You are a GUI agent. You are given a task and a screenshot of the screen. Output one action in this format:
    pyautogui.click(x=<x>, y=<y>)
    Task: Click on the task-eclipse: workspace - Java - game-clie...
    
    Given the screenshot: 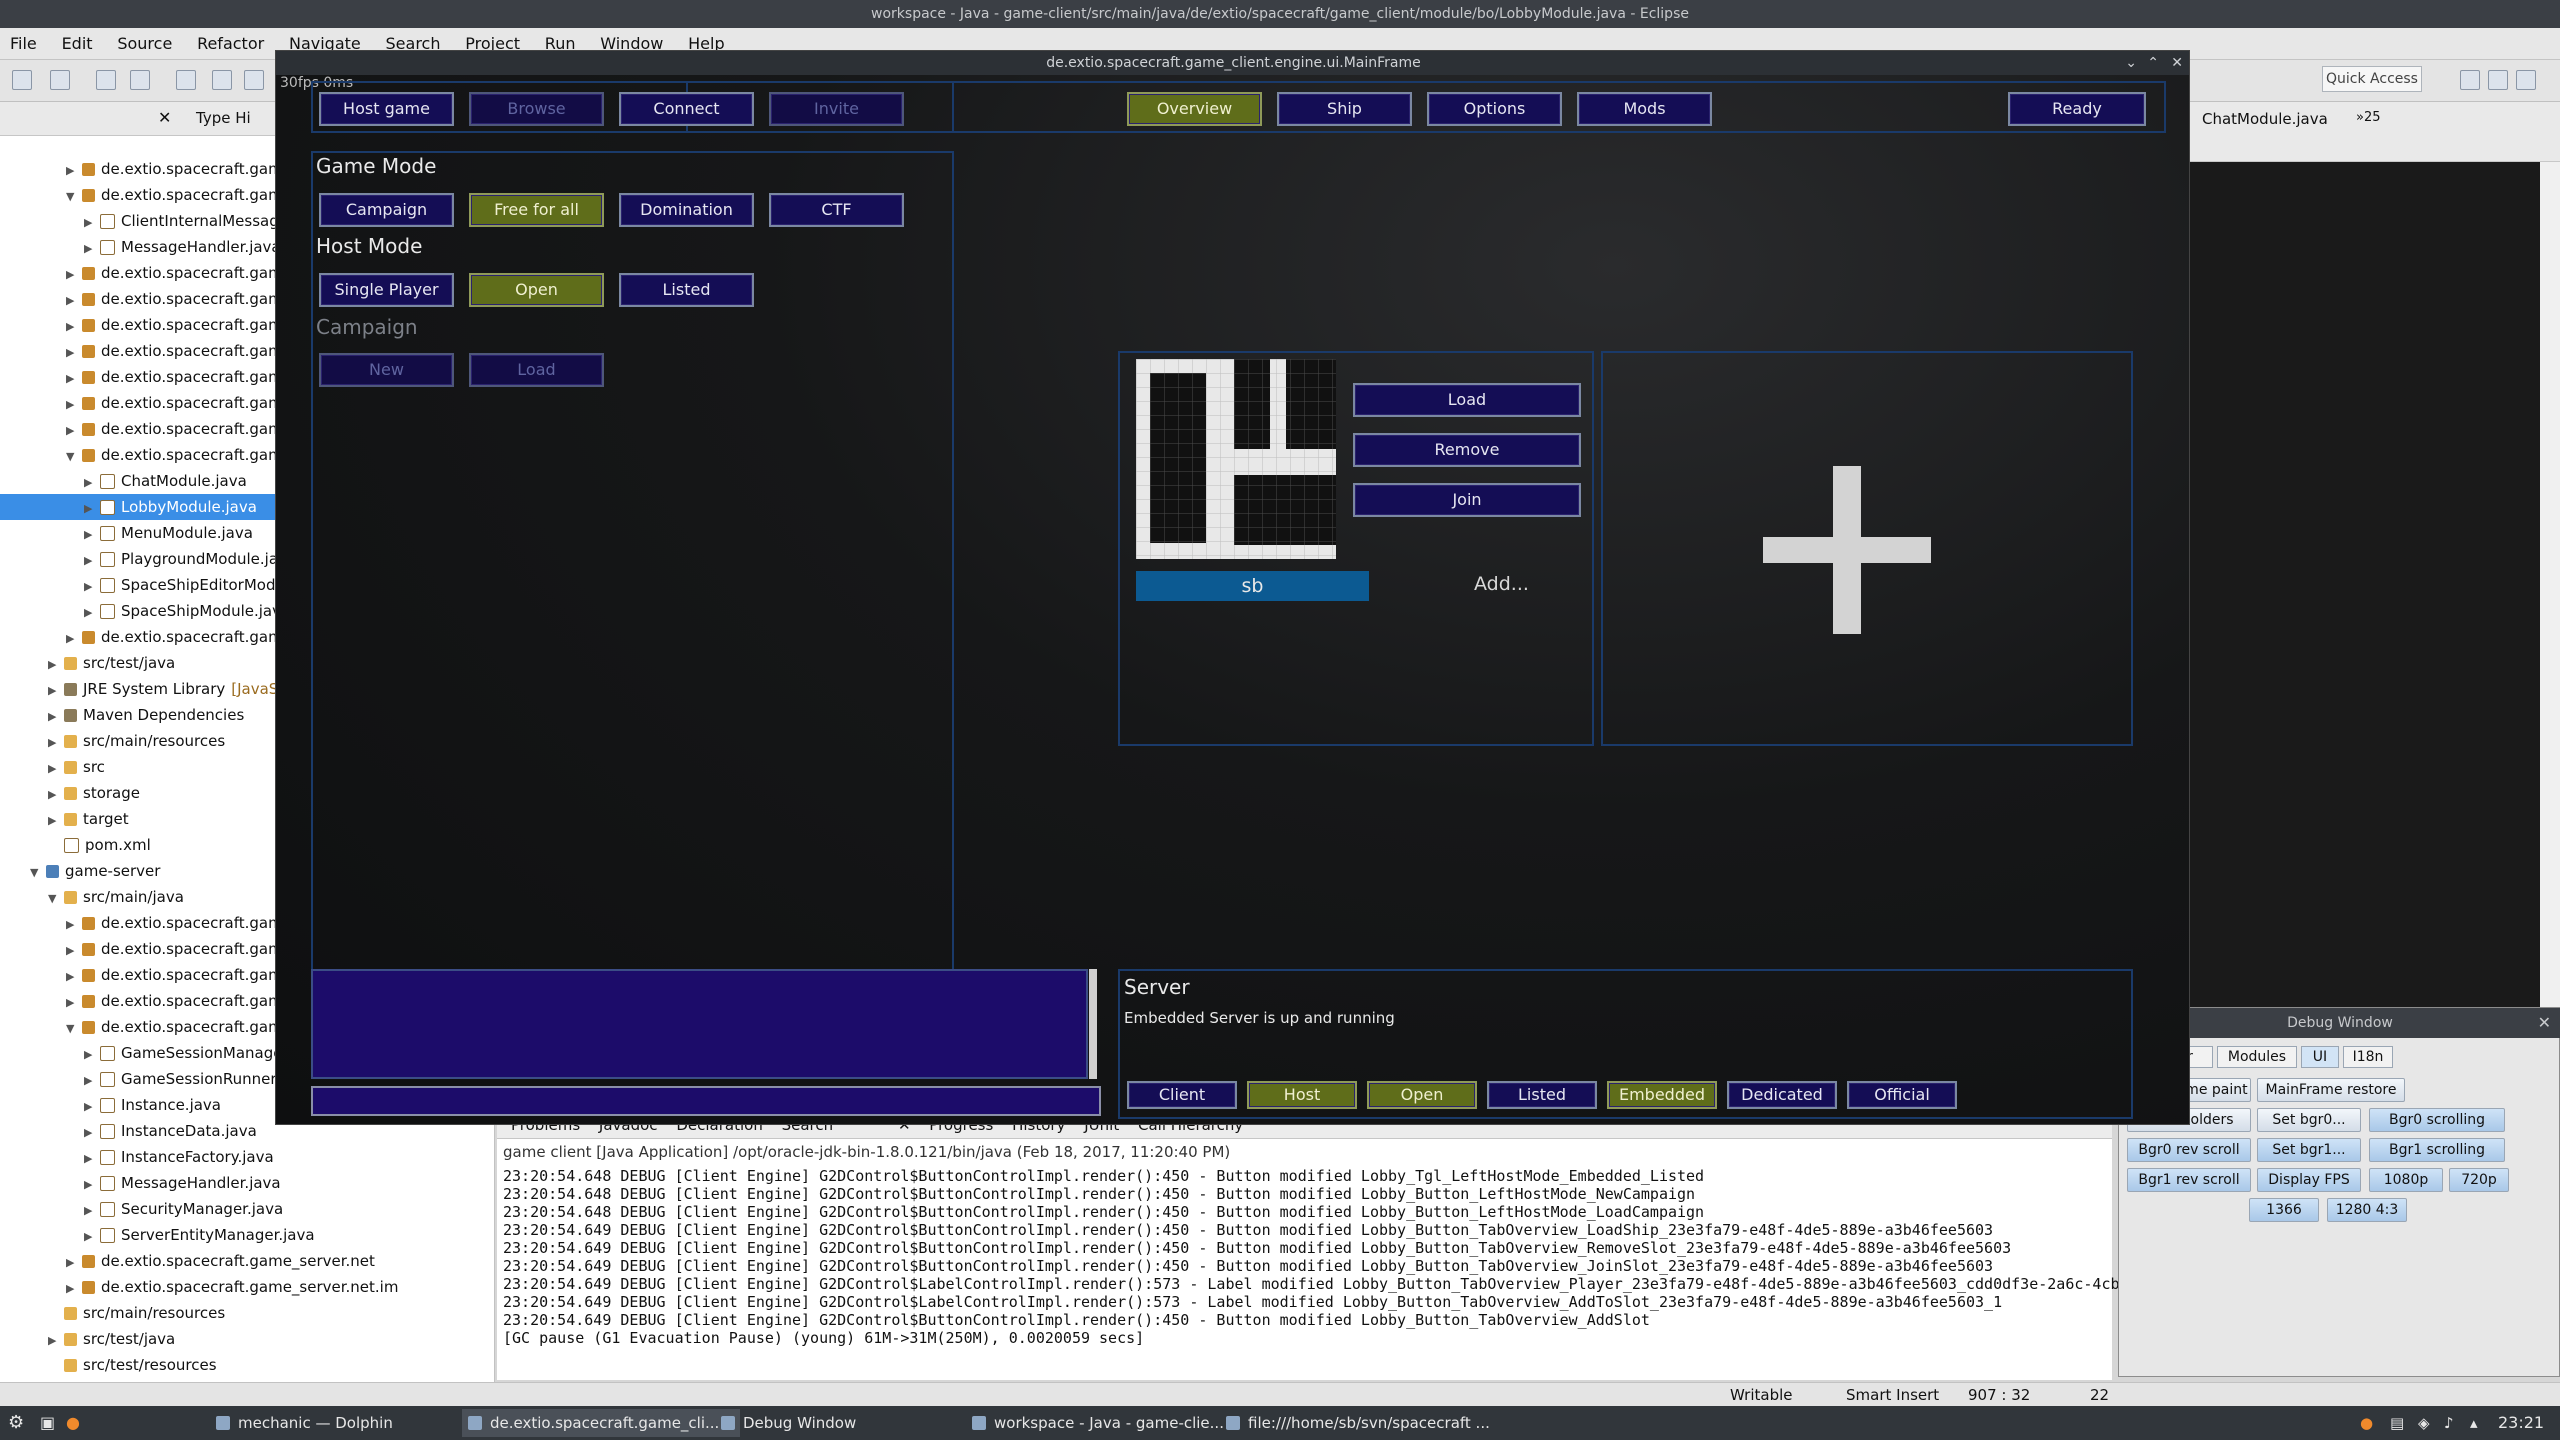 What is the action you would take?
    pyautogui.click(x=1105, y=1423)
    